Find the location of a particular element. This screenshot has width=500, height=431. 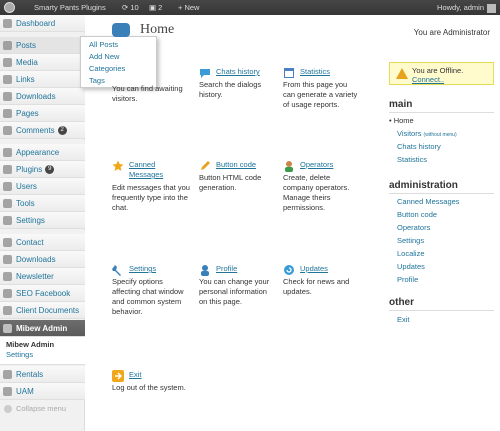

menu-appearance: Appearance is located at coordinates (42, 152).